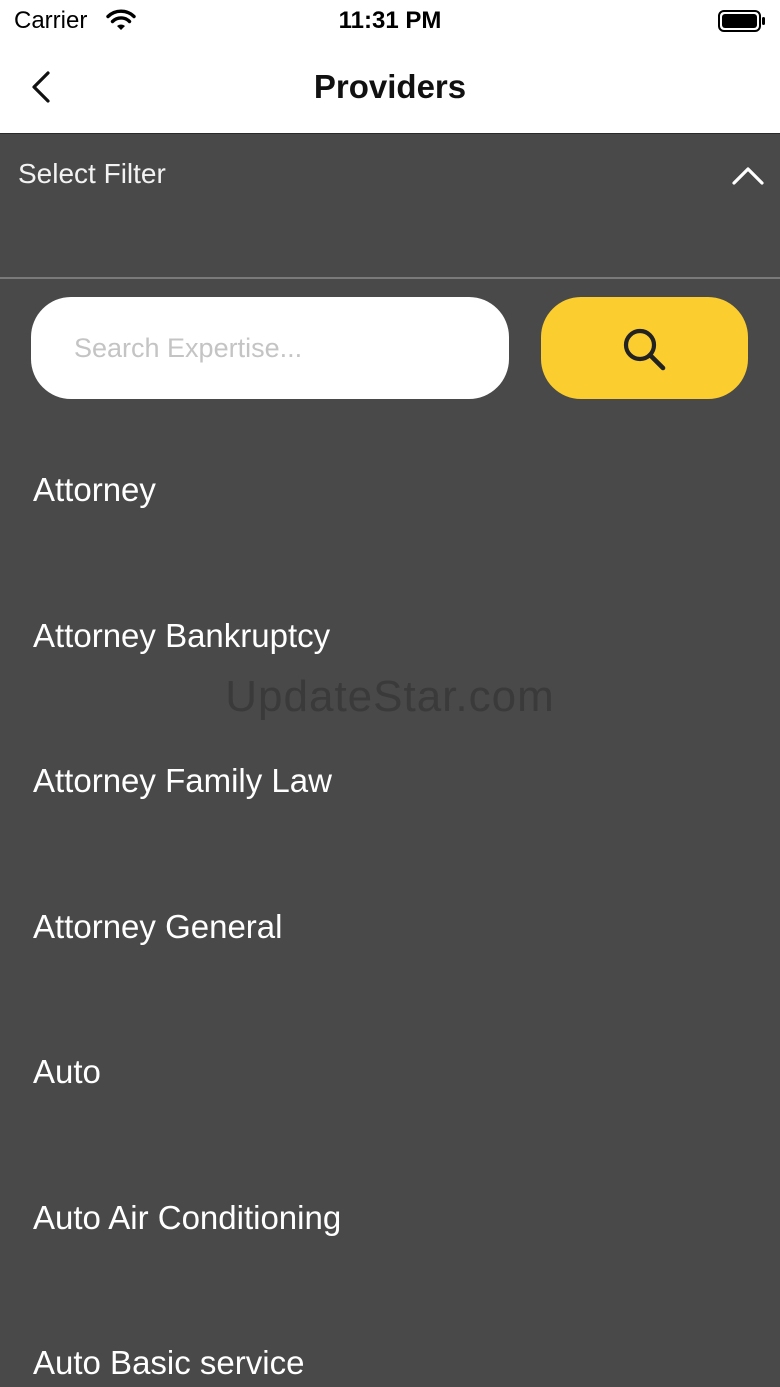  I want to click on select-filter-label: Select Filter, so click(92, 173).